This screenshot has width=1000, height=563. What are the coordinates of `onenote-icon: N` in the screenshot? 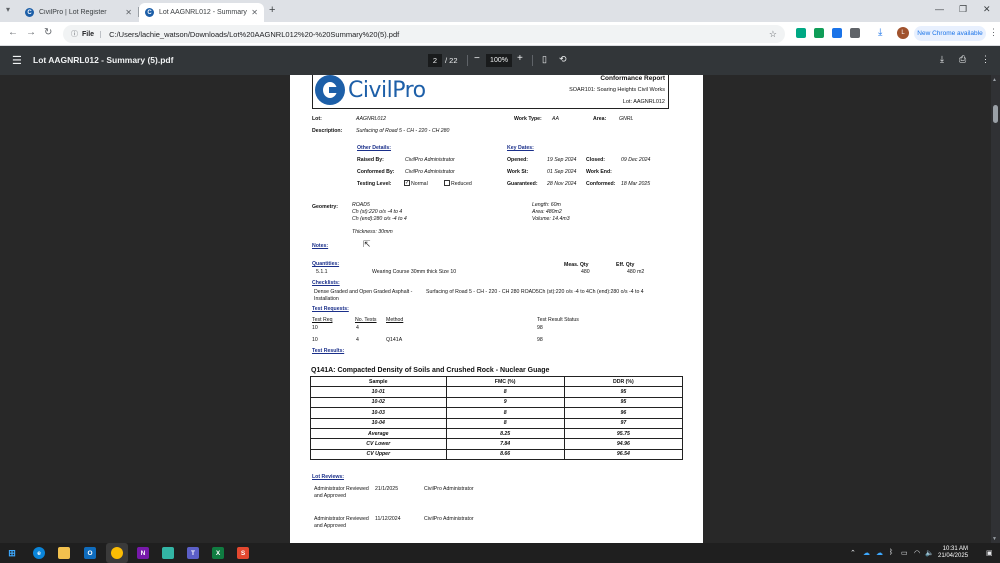 It's located at (143, 553).